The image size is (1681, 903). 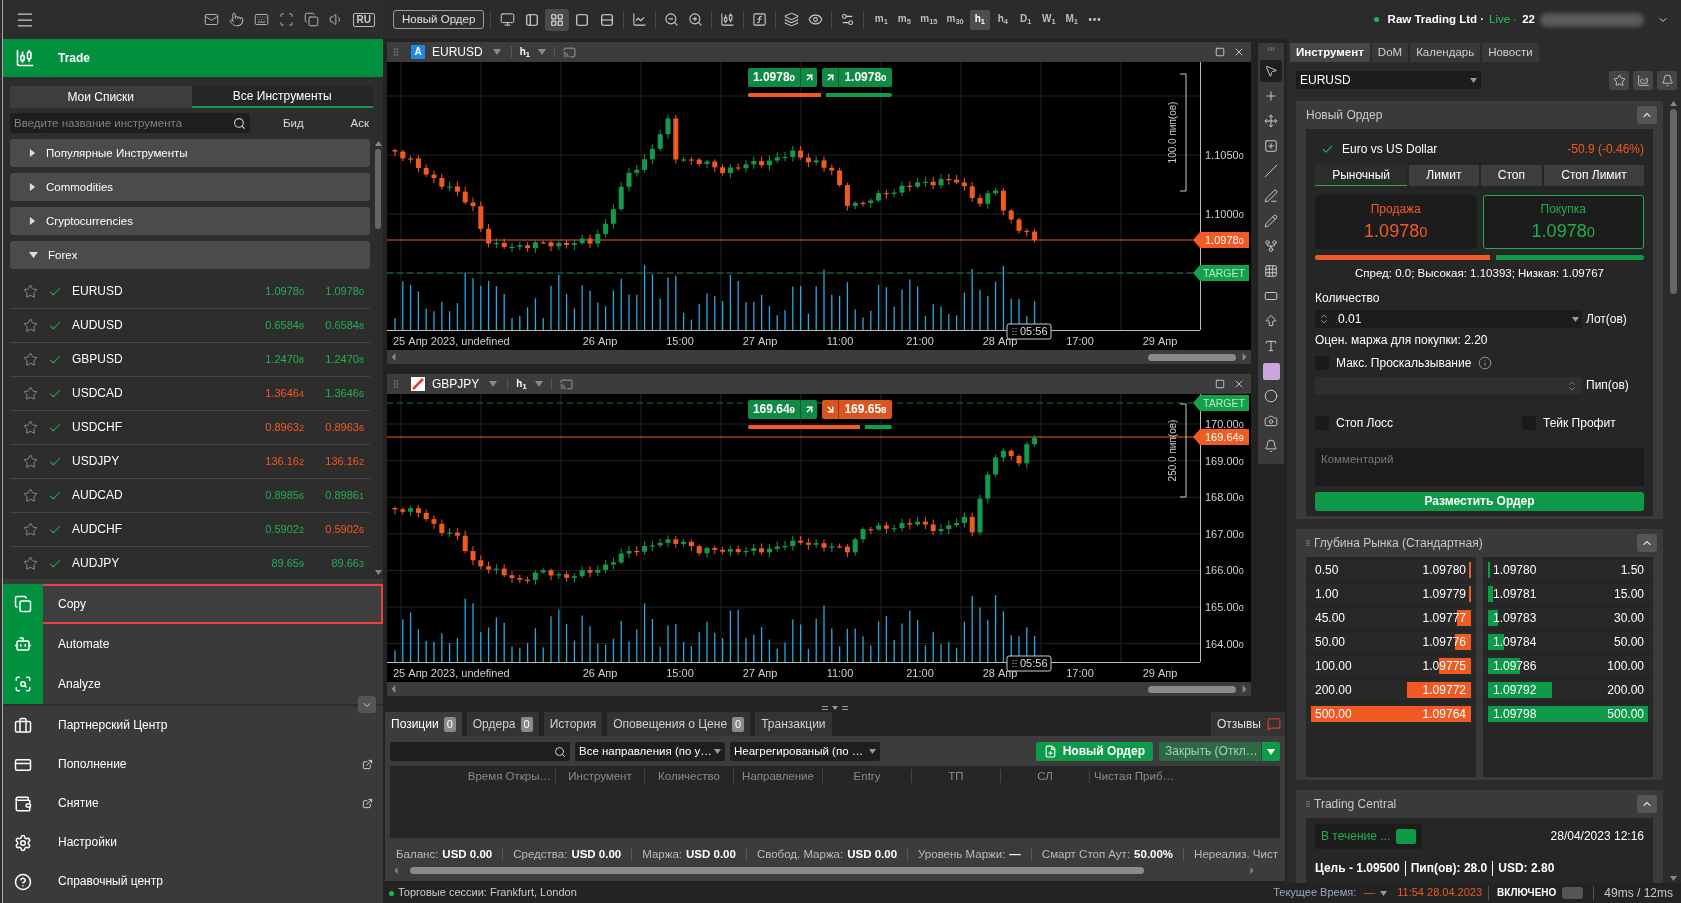 I want to click on panel-tab: Позиции 0, so click(x=423, y=724).